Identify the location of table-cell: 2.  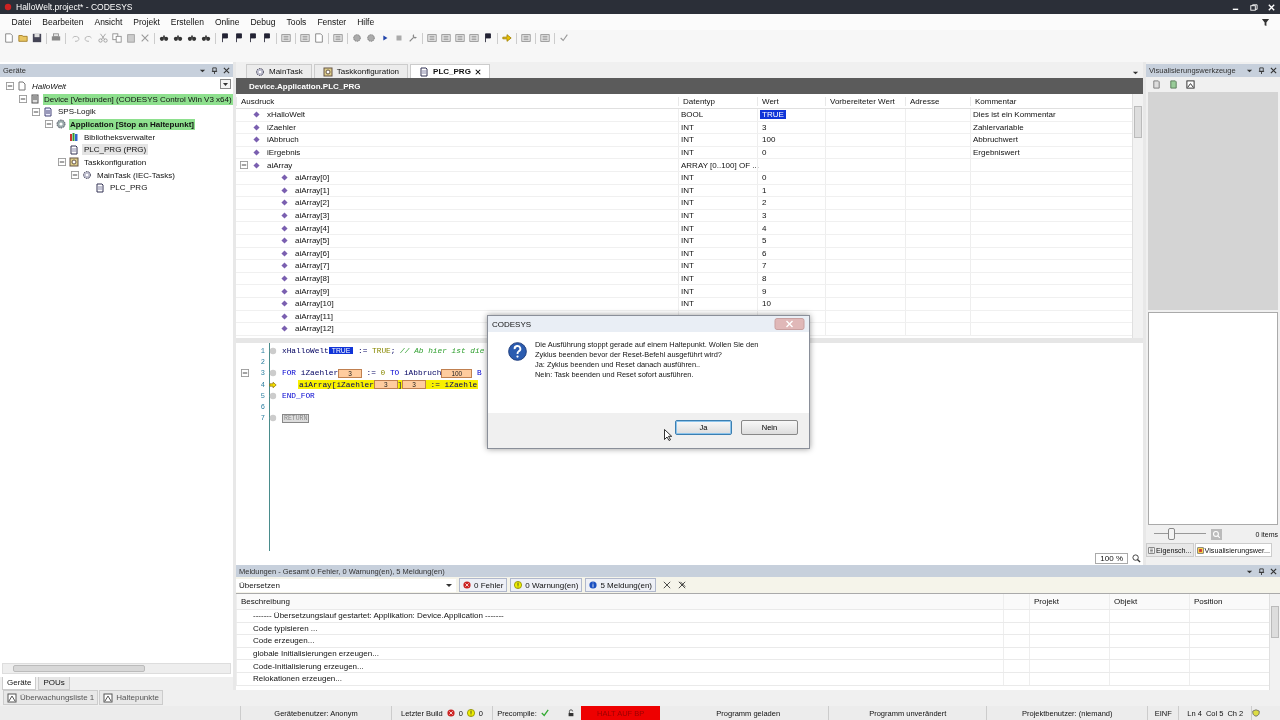
(764, 203).